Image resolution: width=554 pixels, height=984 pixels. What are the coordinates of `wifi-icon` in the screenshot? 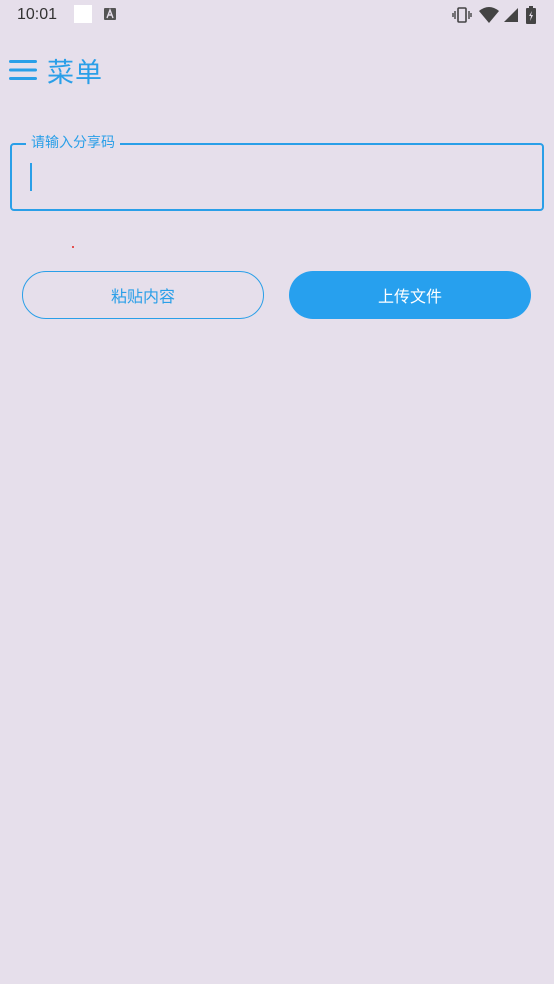 It's located at (489, 15).